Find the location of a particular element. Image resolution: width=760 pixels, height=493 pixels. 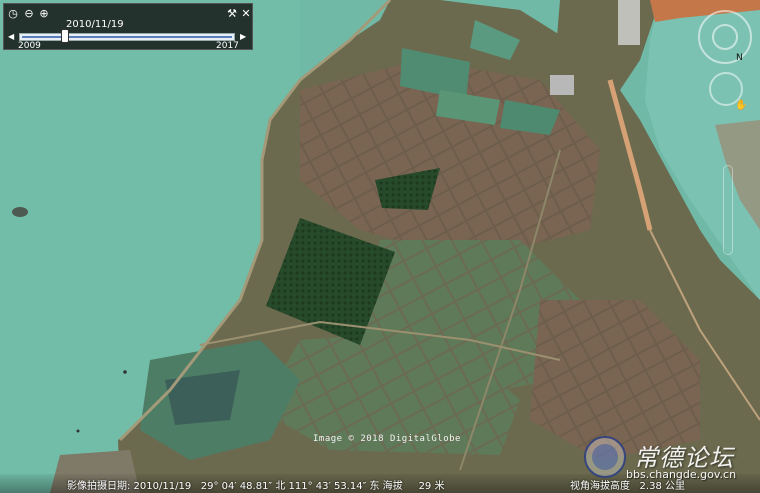

zoom-in-icon: ⊕ is located at coordinates (44, 14).